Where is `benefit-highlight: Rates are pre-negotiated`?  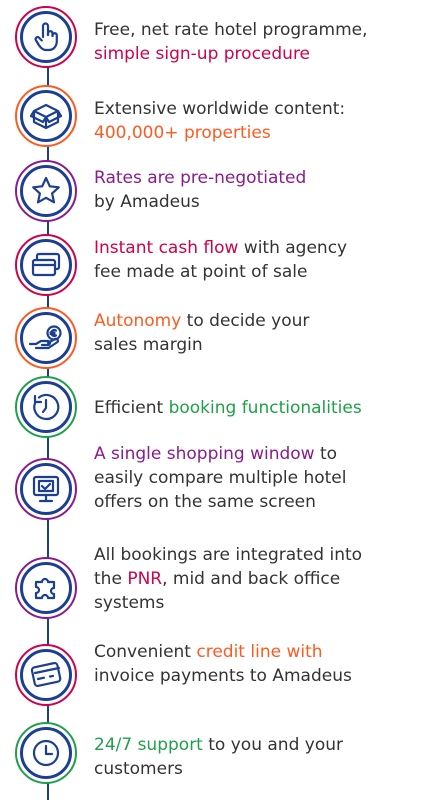 benefit-highlight: Rates are pre-negotiated is located at coordinates (200, 178).